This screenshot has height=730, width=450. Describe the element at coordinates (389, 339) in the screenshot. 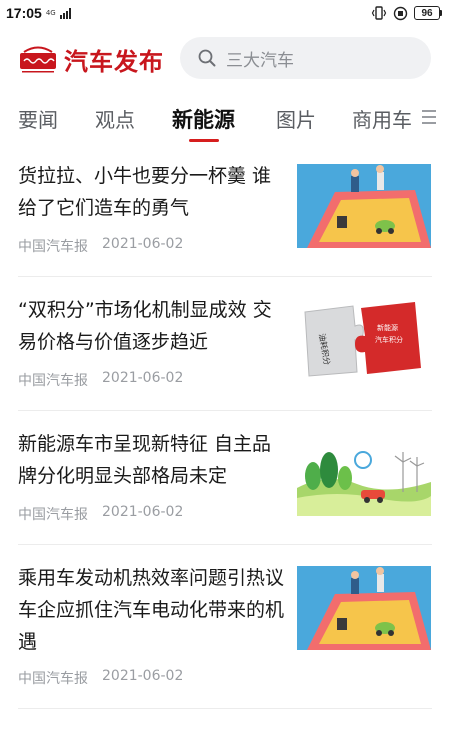

I see `puzzle-label-credit: 汽车积分` at that location.